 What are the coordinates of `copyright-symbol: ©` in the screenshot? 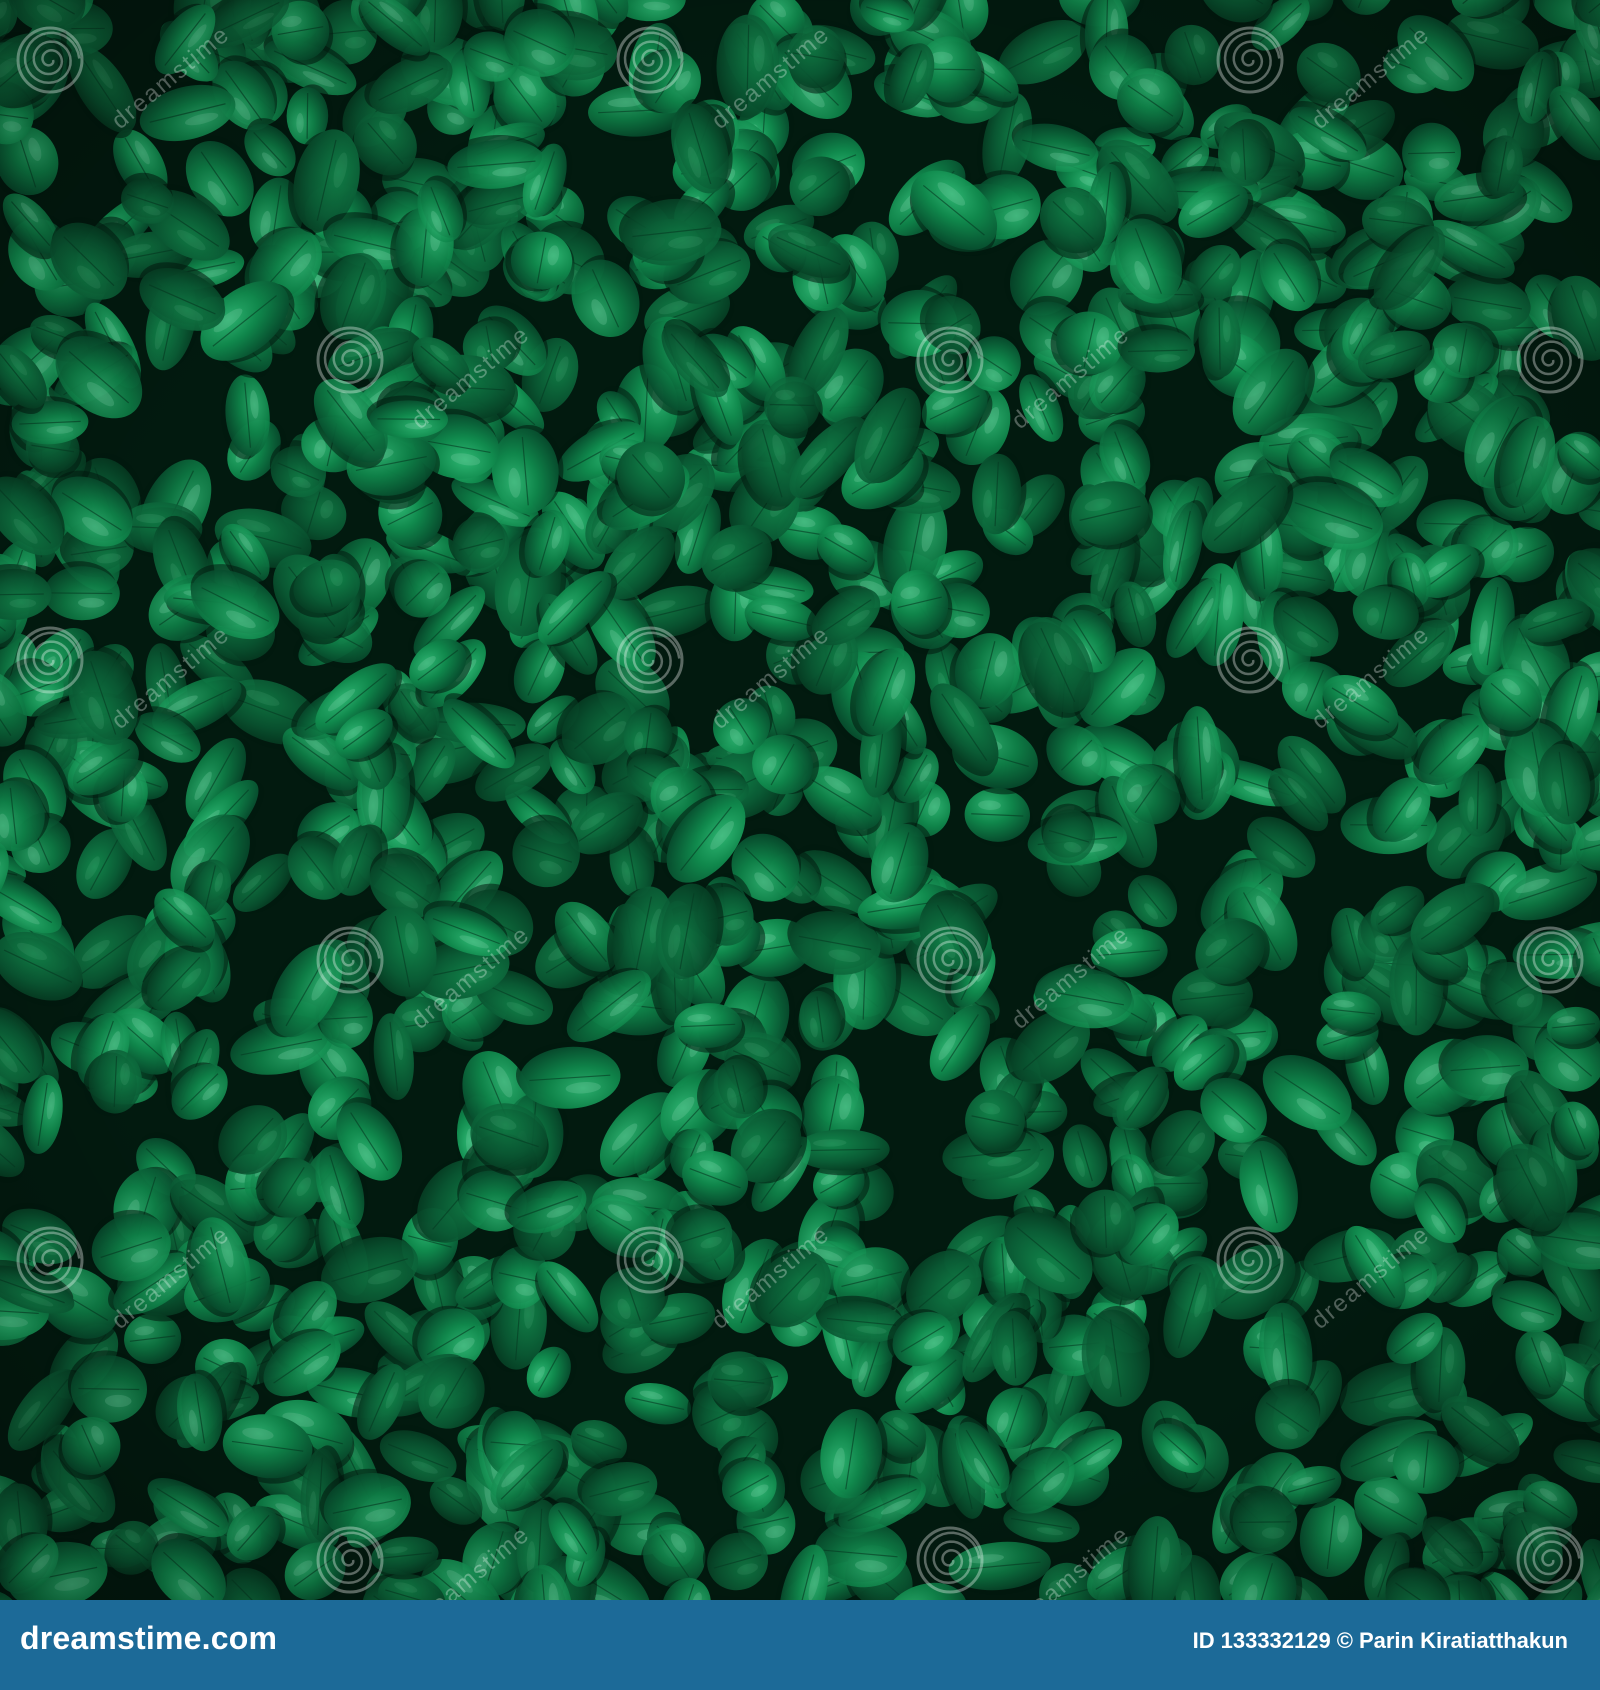 It's located at (1344, 1640).